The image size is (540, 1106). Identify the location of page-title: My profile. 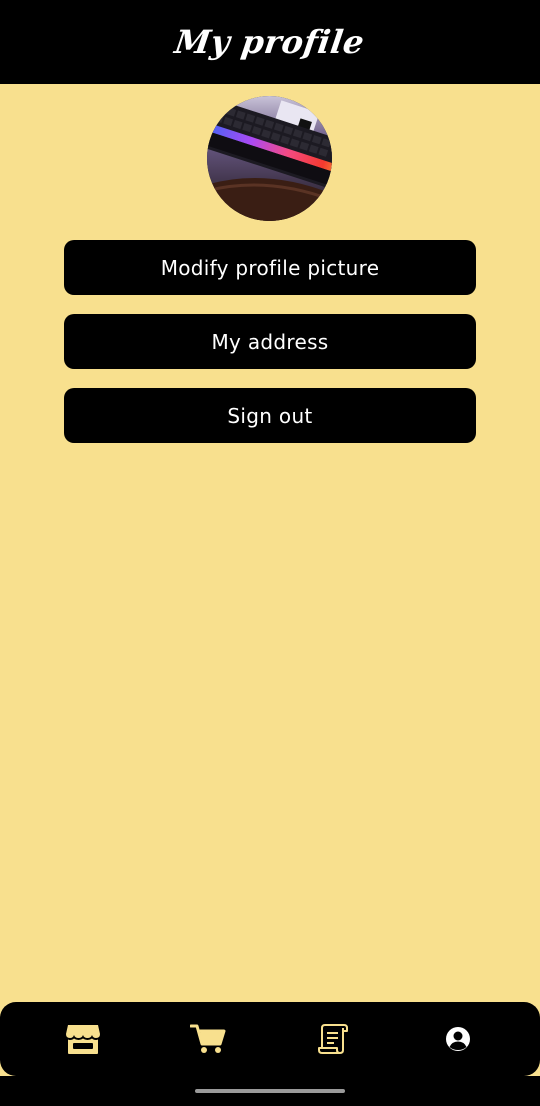
(270, 42).